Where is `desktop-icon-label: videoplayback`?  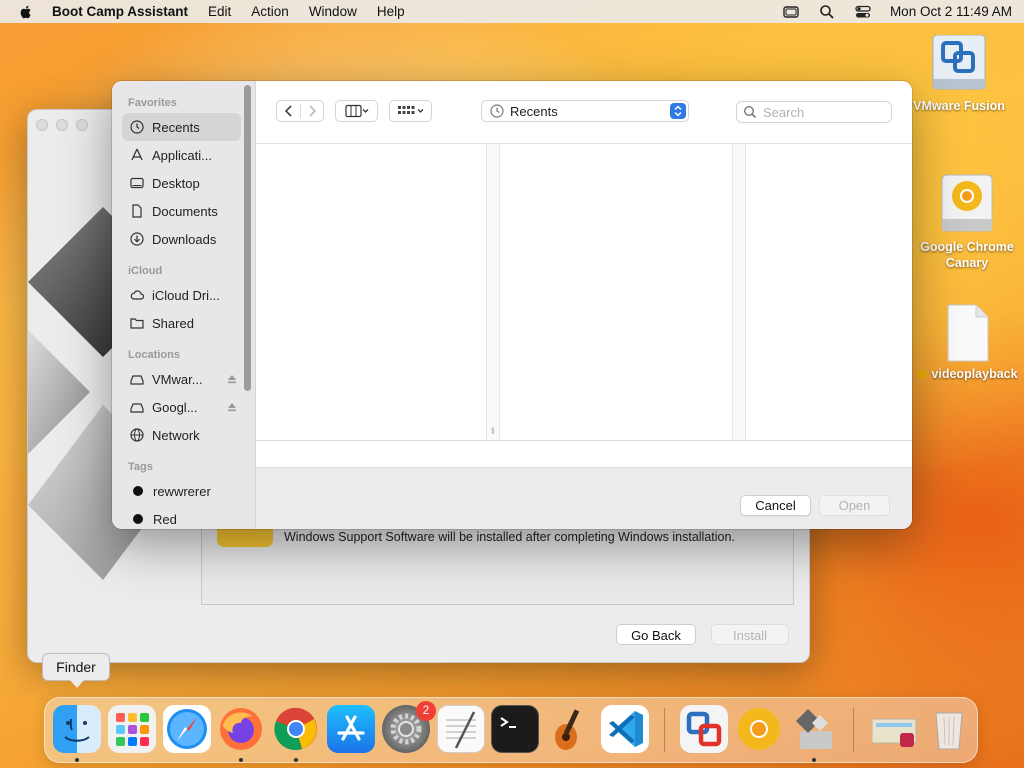
desktop-icon-label: videoplayback is located at coordinates (974, 374).